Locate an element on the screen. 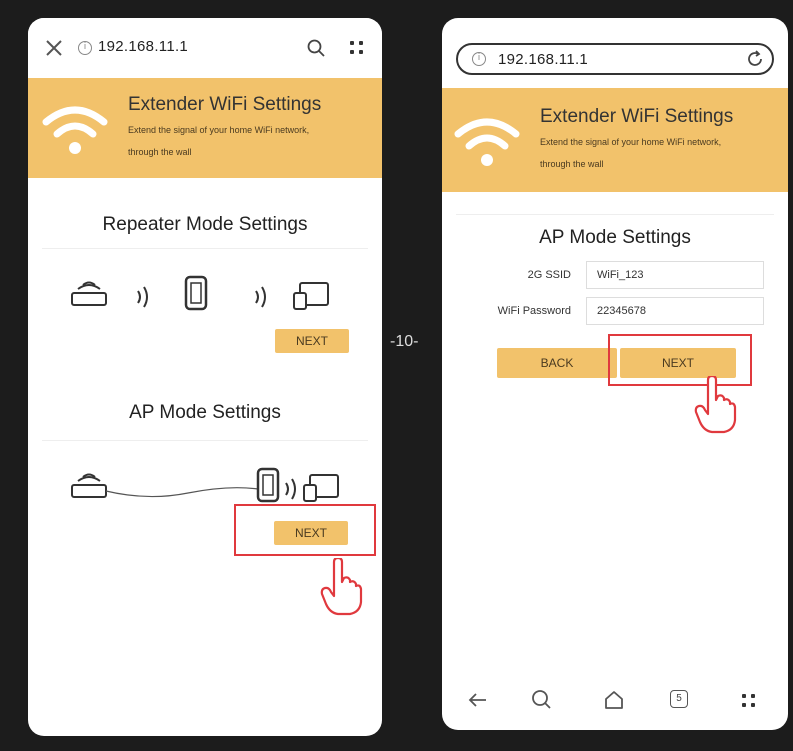  password-label: WiFi Password is located at coordinates (534, 311).